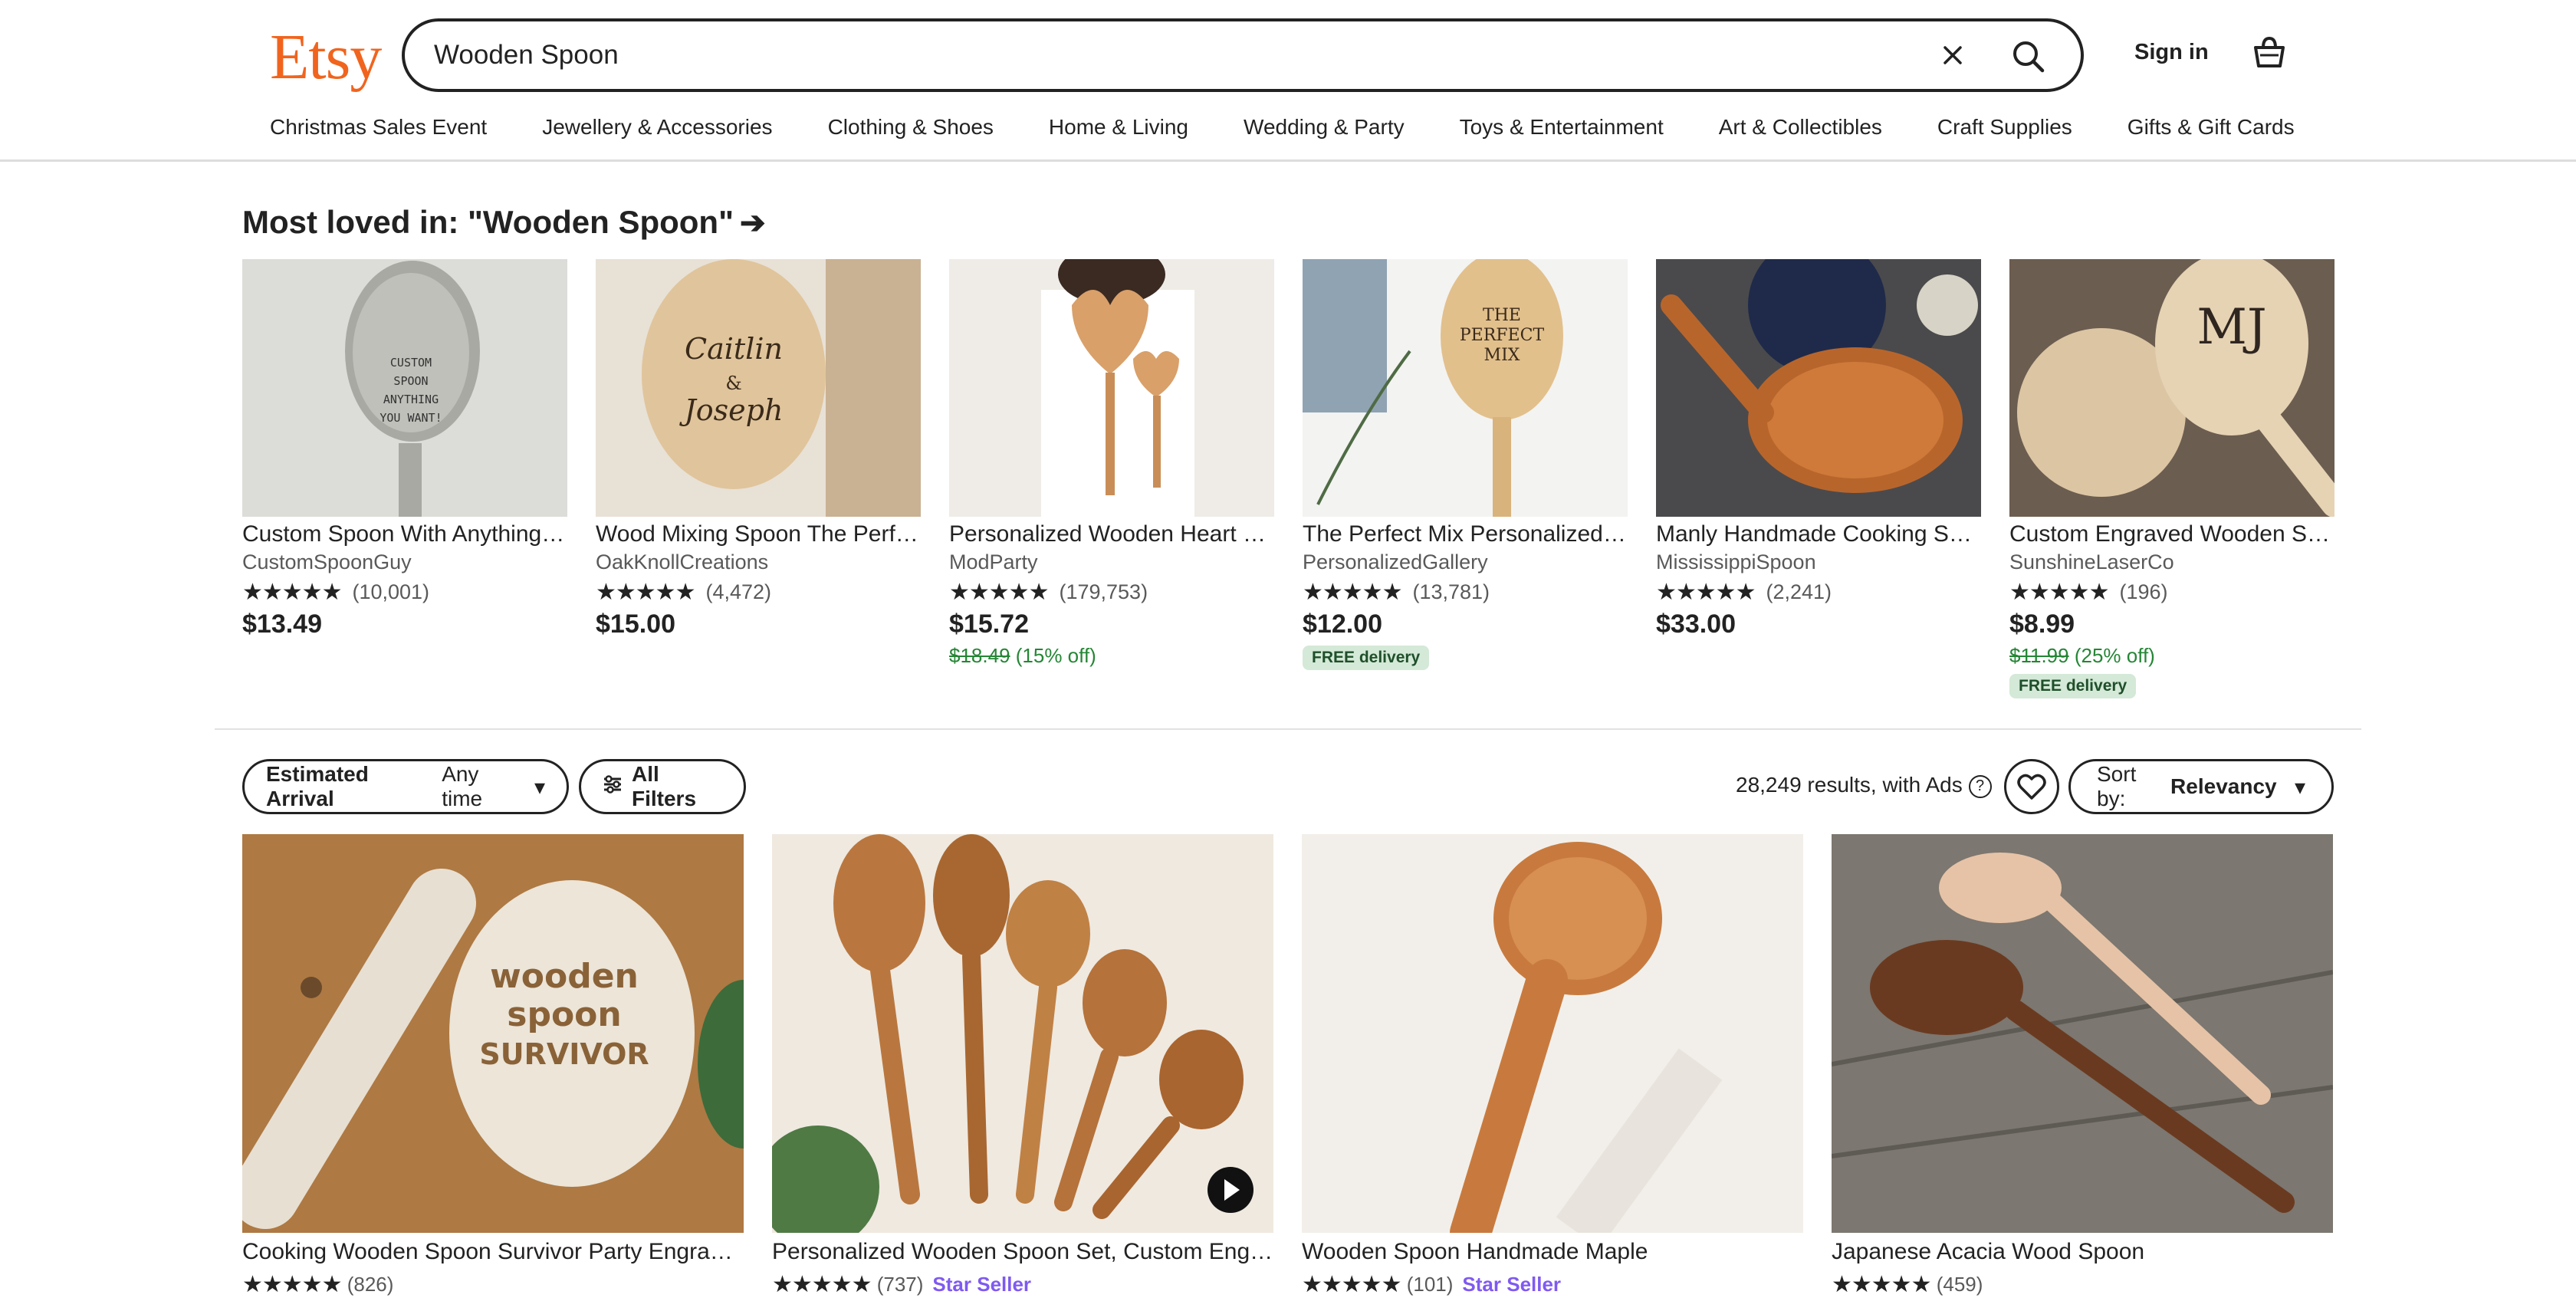 The height and width of the screenshot is (1298, 2576). I want to click on review-count: (2,241), so click(1799, 591).